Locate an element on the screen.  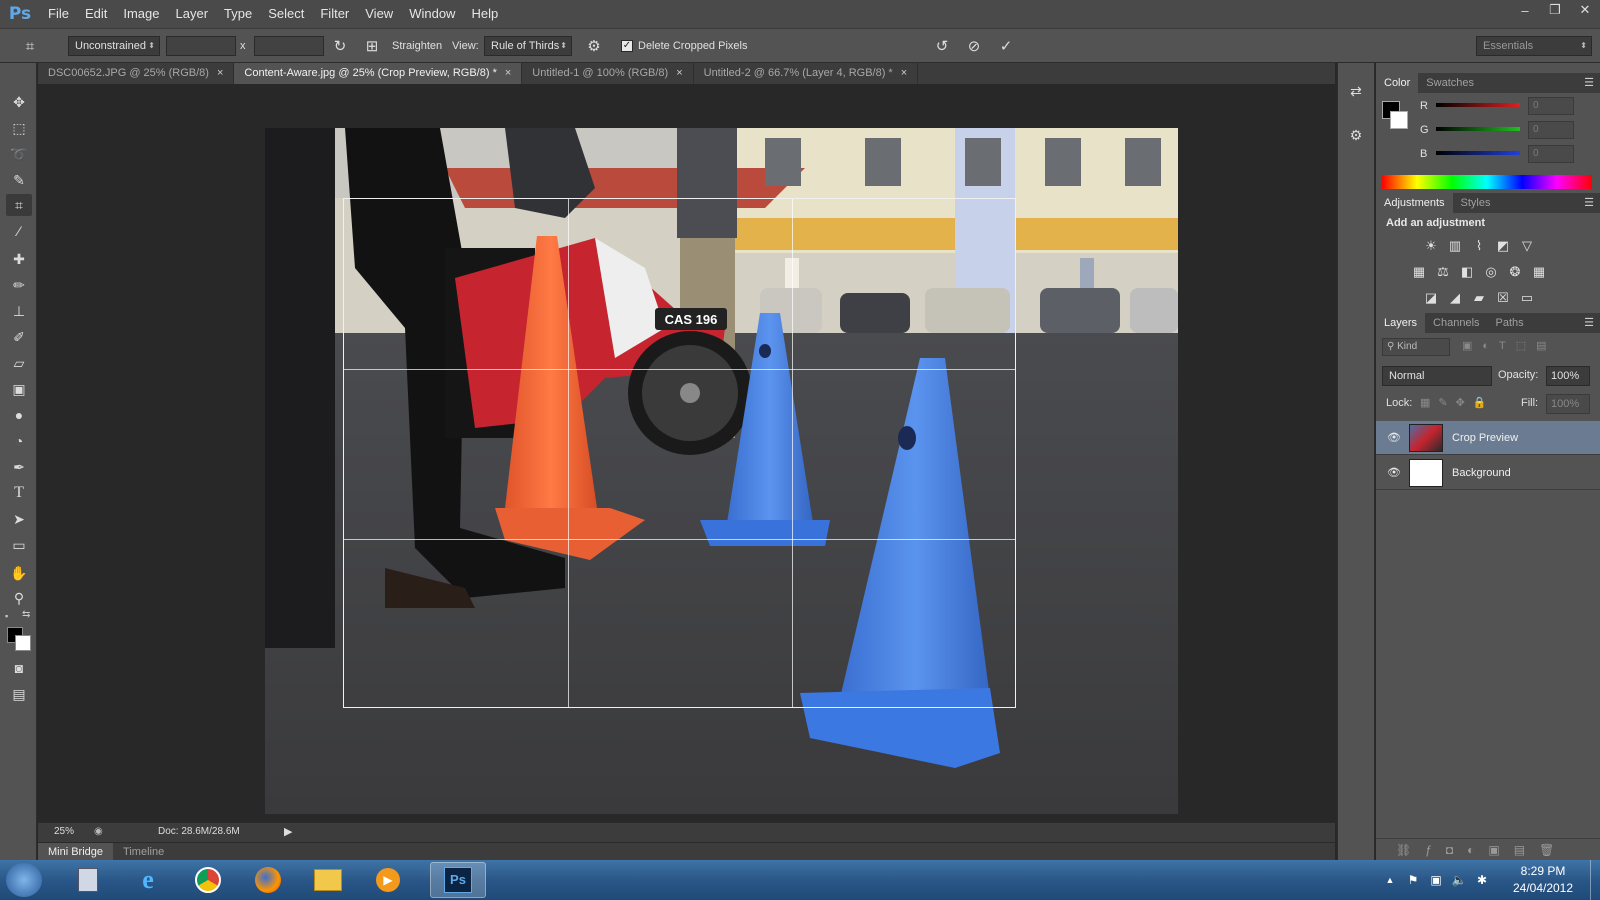
layer-filter-select: ⚲ Kind is located at coordinates (1416, 347).